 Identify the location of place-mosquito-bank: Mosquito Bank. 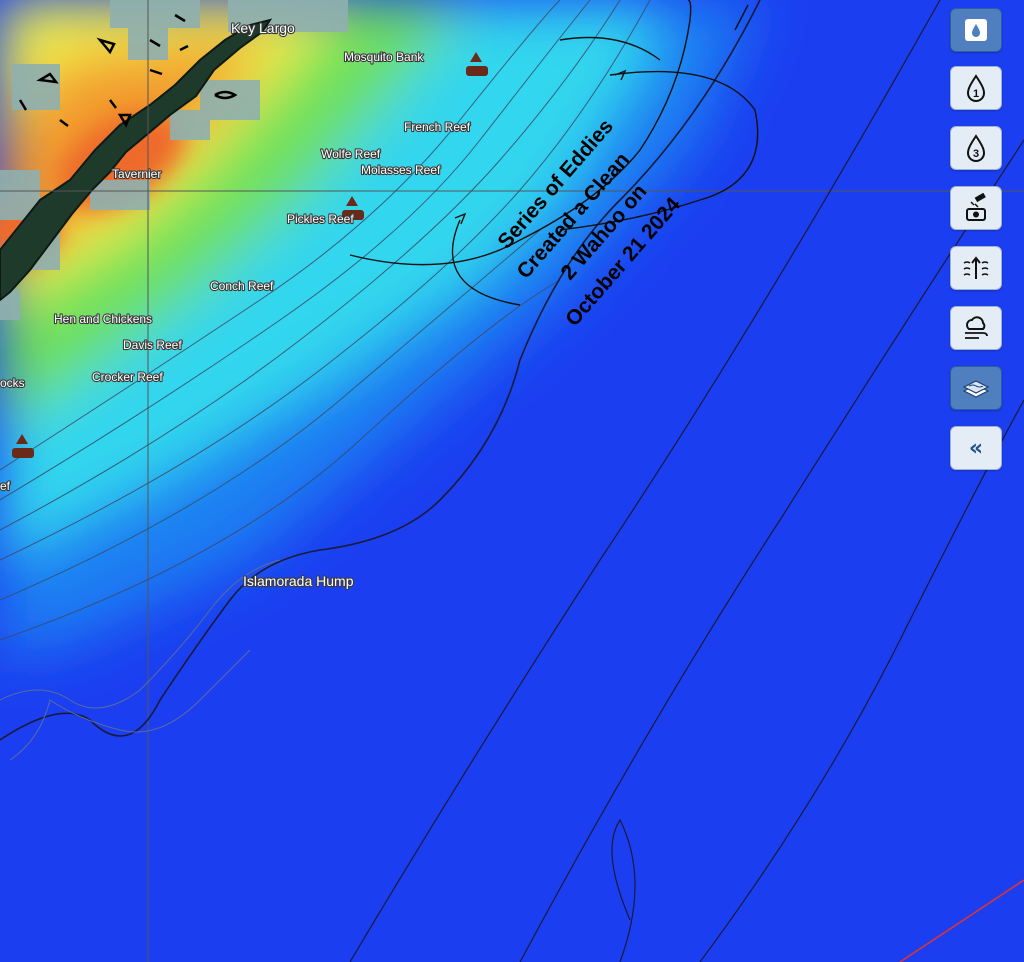
(384, 57).